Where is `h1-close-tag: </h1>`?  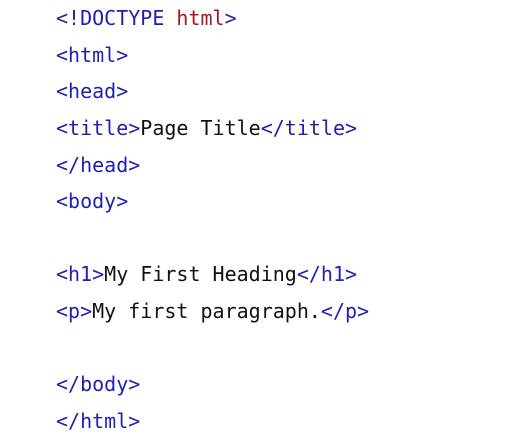 h1-close-tag: </h1> is located at coordinates (327, 274).